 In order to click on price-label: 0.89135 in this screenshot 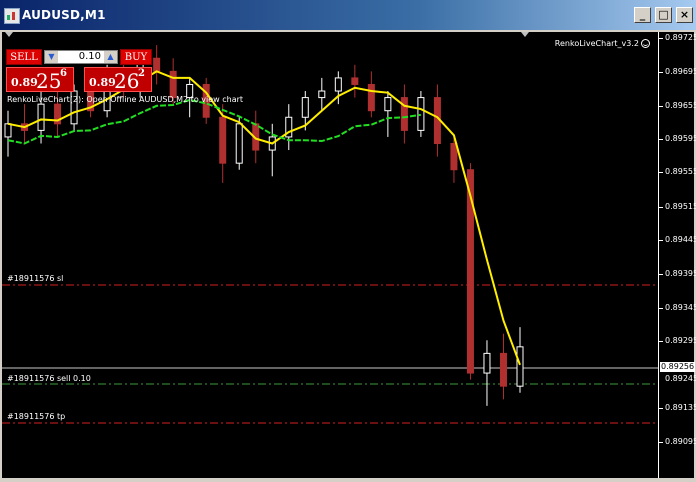, I will do `click(680, 407)`.